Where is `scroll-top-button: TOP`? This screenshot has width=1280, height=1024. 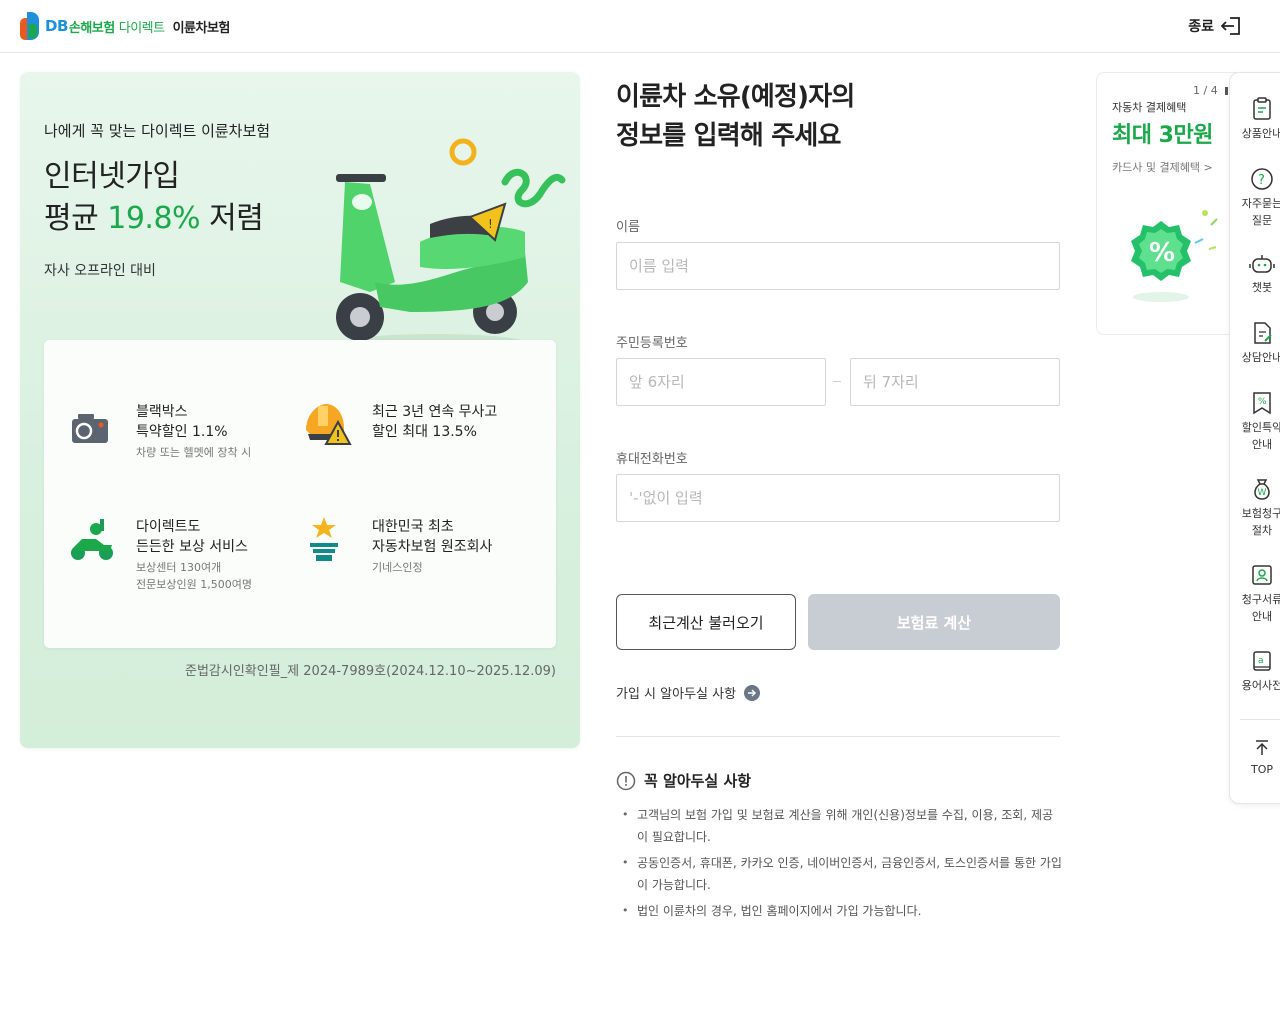 scroll-top-button: TOP is located at coordinates (1255, 758).